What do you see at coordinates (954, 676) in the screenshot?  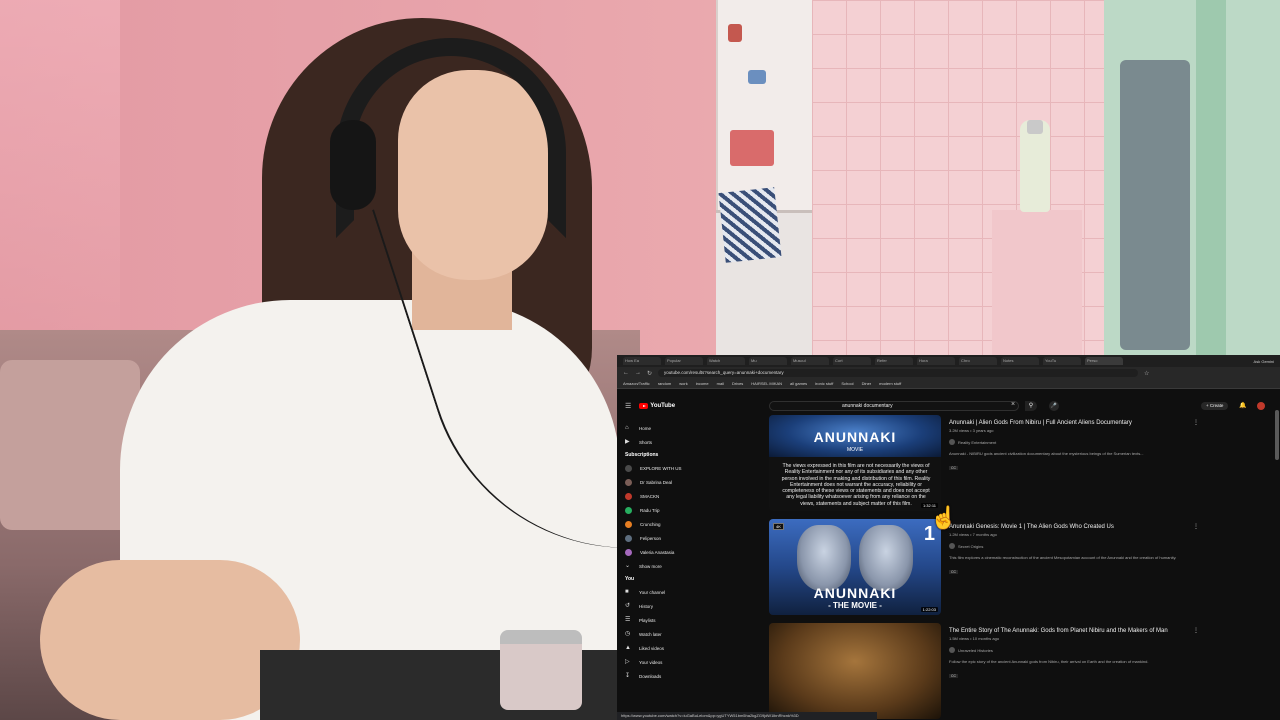 I see `cc-badge: CC` at bounding box center [954, 676].